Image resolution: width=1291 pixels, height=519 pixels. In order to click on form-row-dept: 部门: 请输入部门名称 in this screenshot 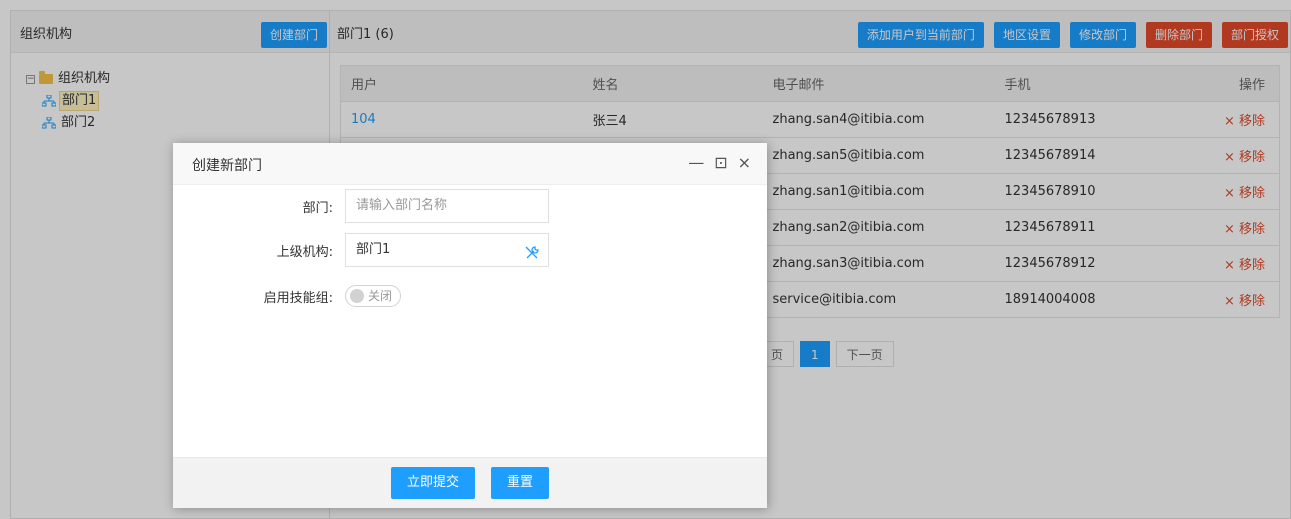, I will do `click(361, 206)`.